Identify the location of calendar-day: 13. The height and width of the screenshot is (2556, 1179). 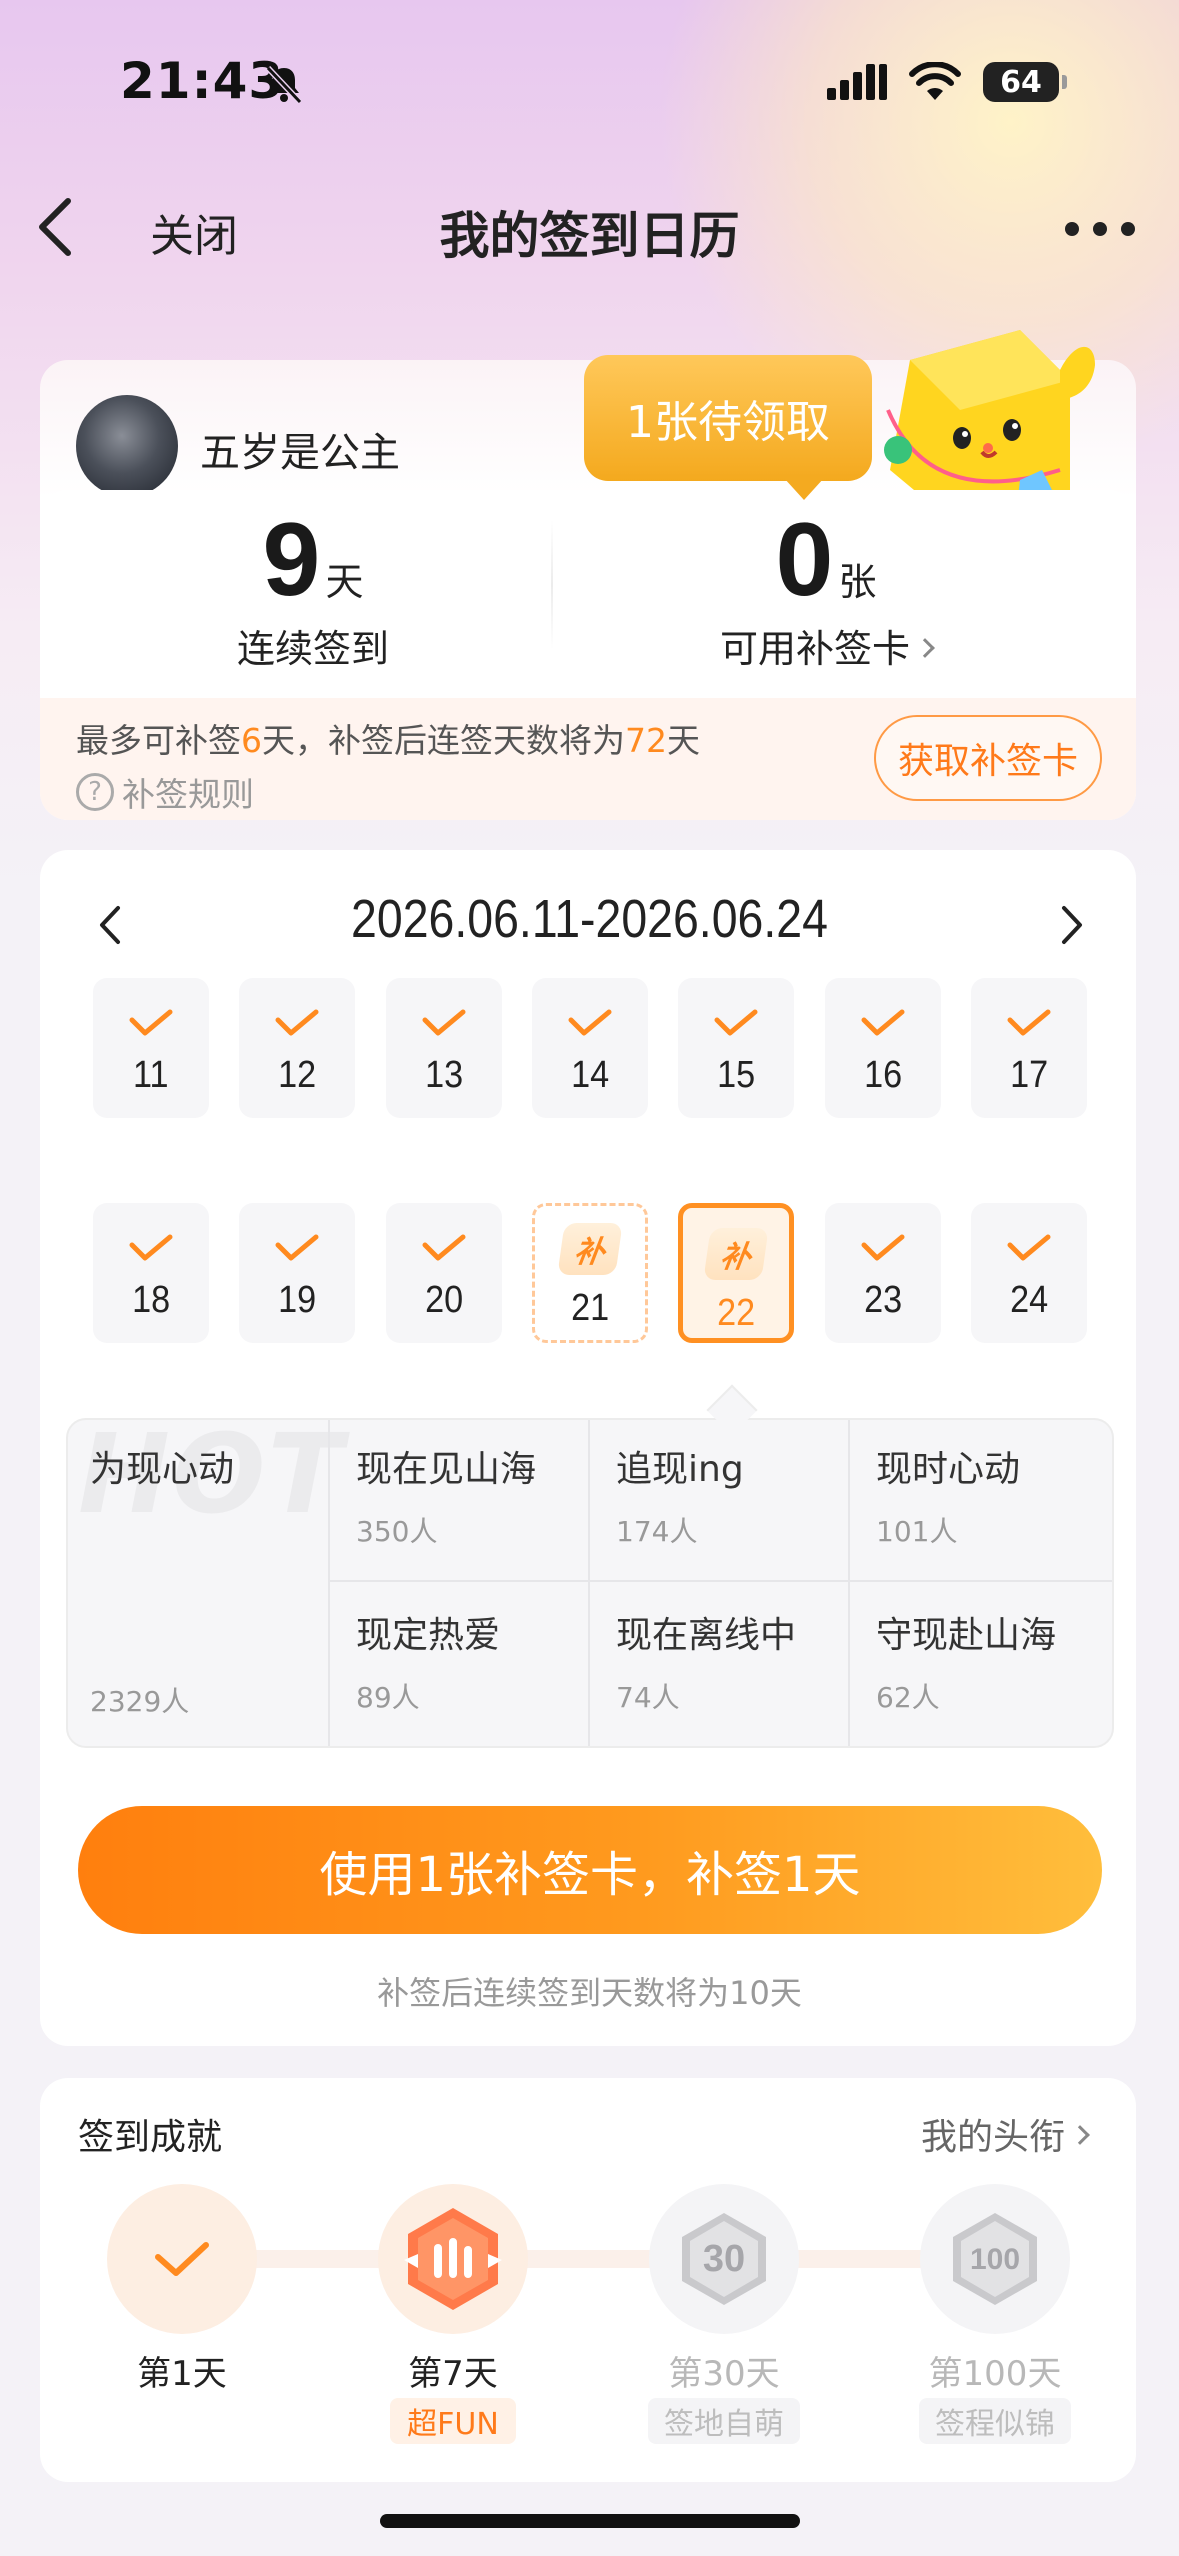
(443, 1048).